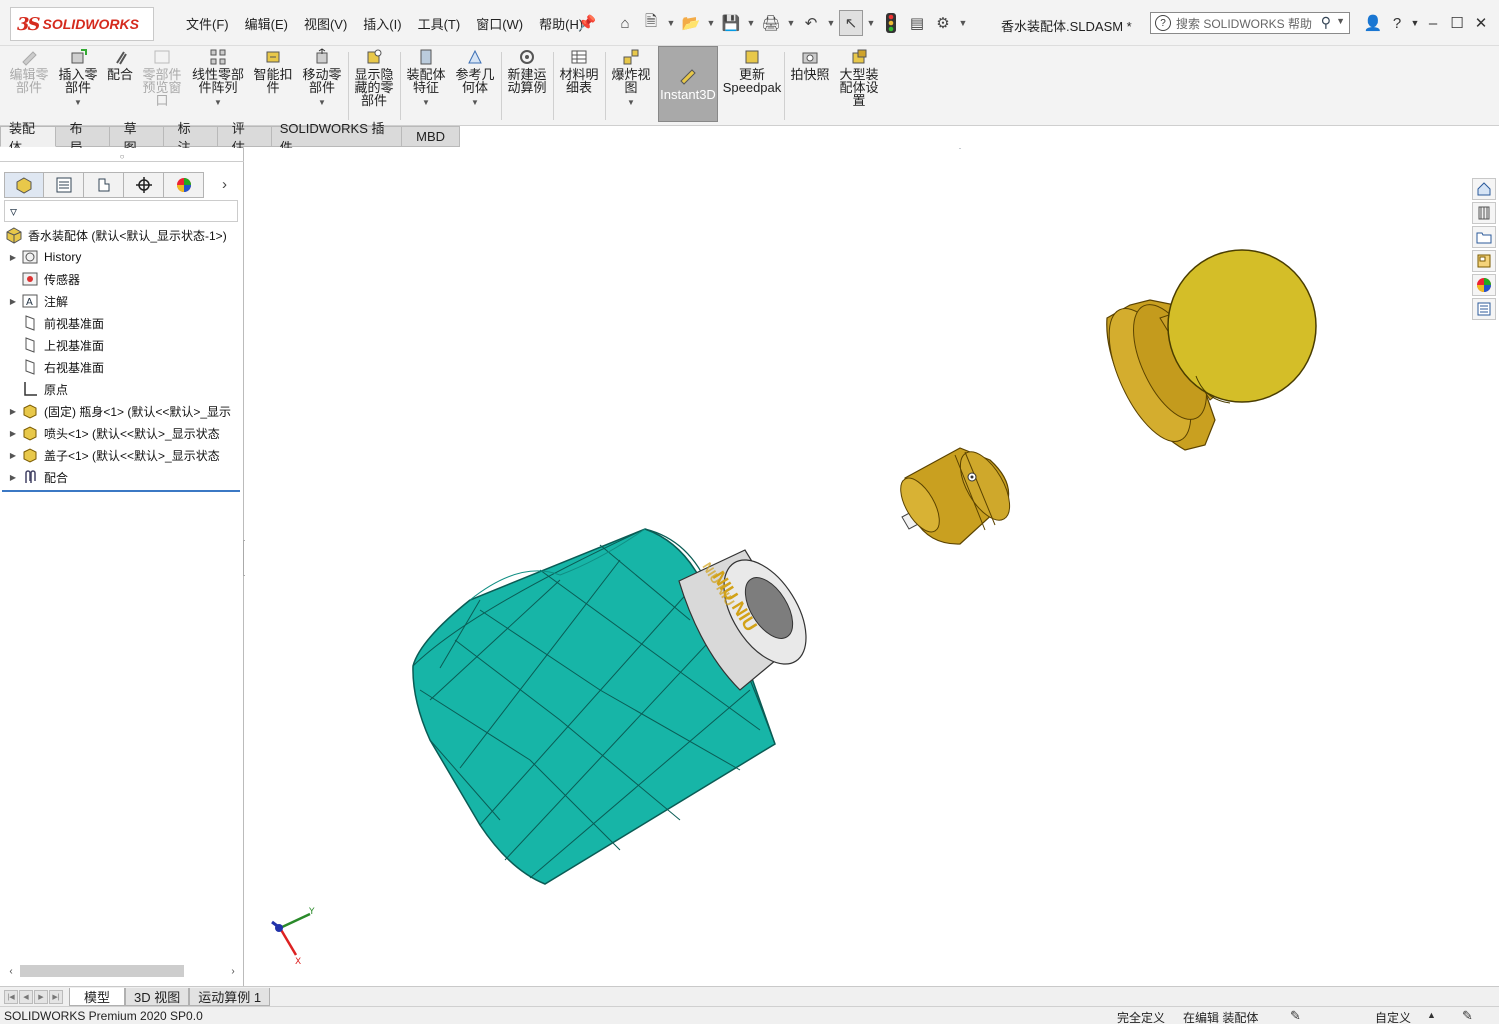  I want to click on first-tab-icon: |◀, so click(11, 996).